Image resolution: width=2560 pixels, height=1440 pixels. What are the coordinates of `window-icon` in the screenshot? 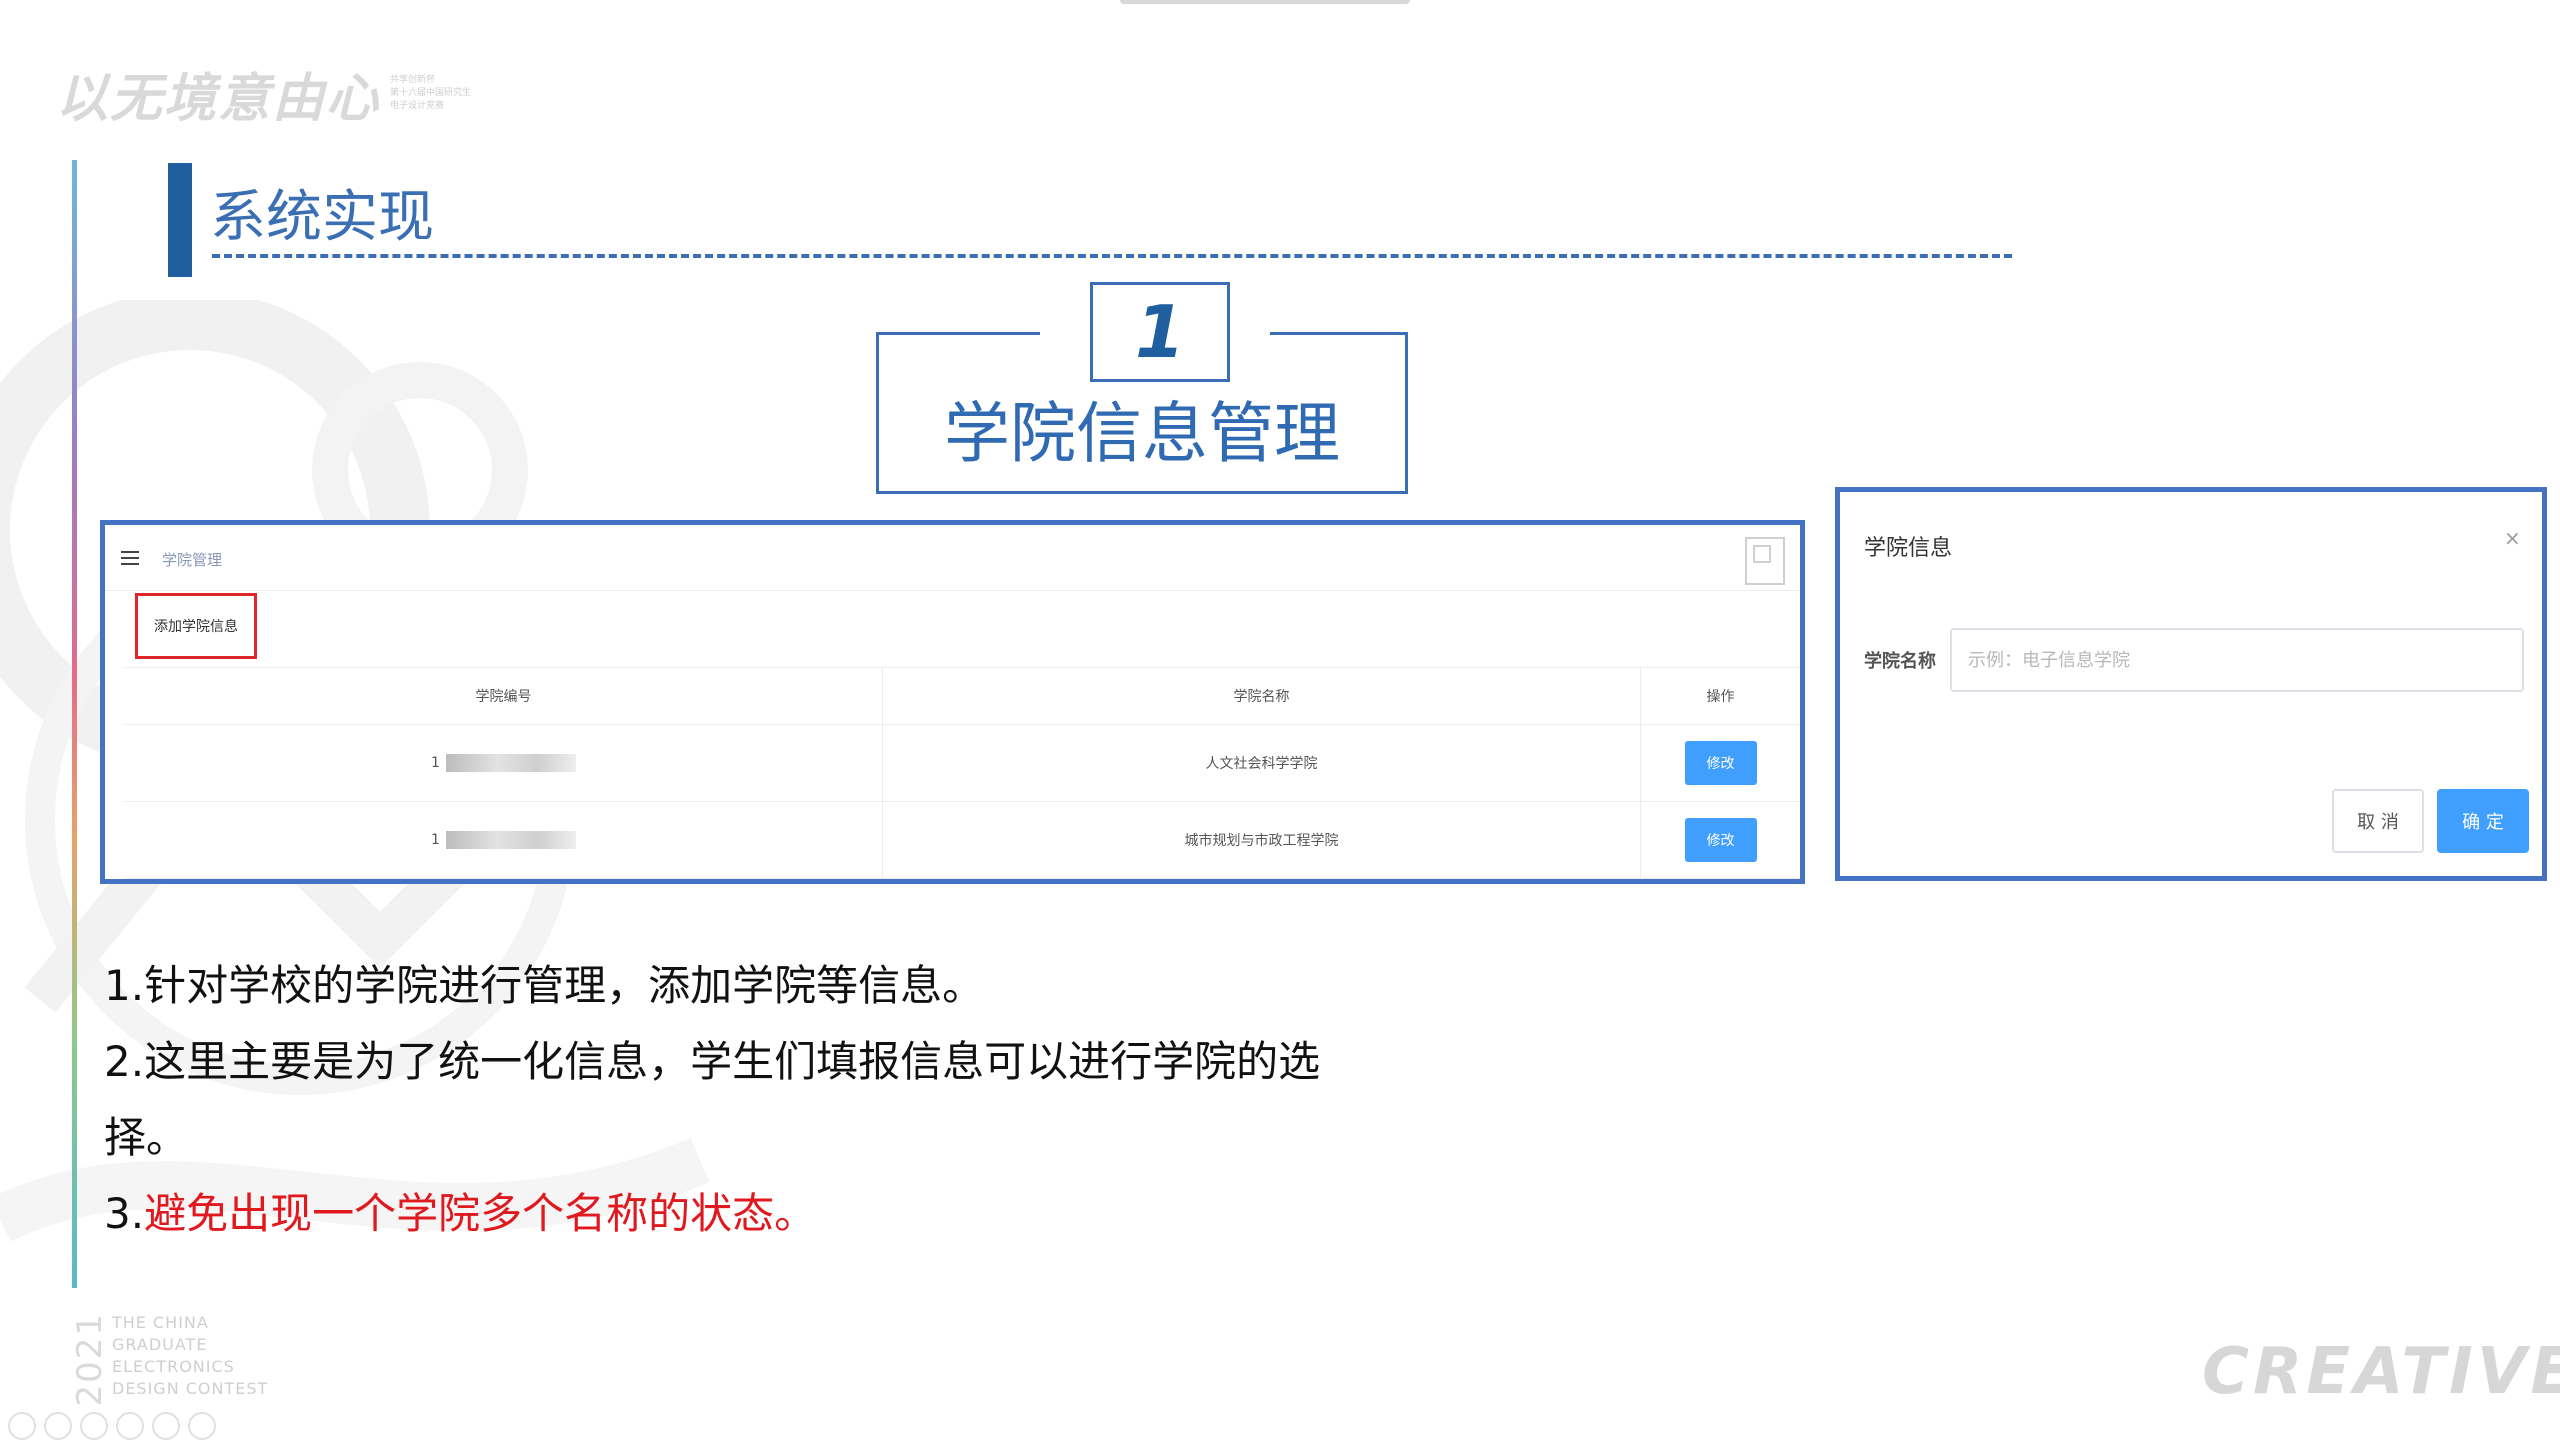 It's located at (1765, 561).